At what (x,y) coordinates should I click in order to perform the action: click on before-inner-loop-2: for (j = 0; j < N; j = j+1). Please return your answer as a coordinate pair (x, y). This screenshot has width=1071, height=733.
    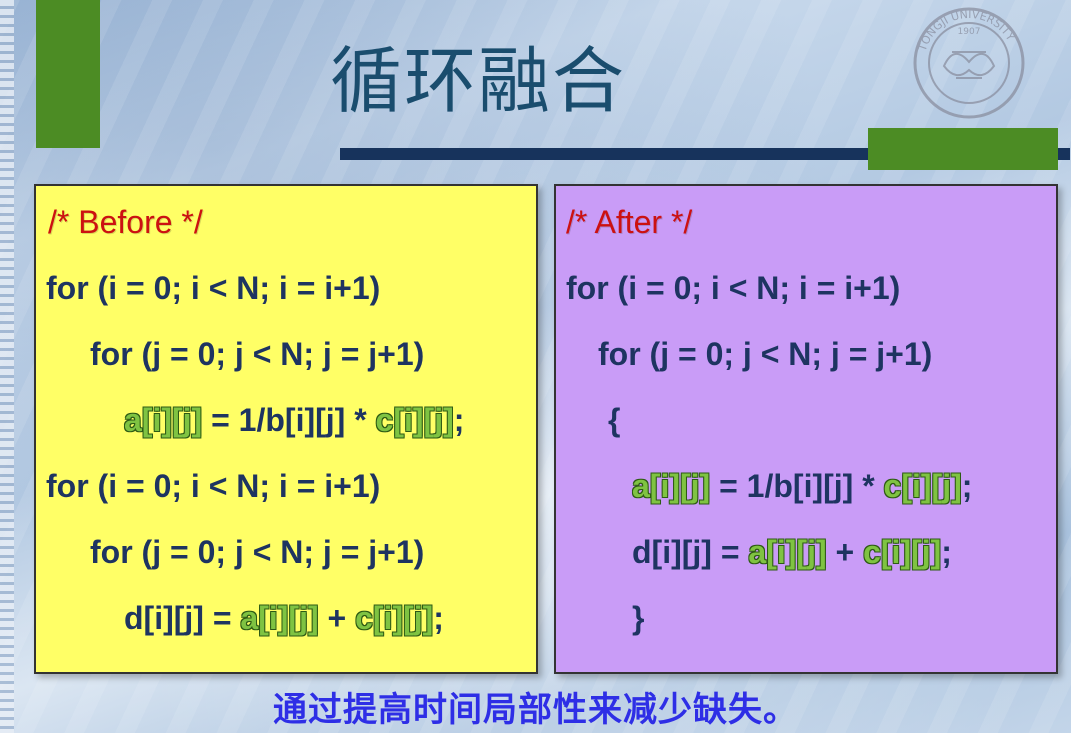
    Looking at the image, I should click on (257, 552).